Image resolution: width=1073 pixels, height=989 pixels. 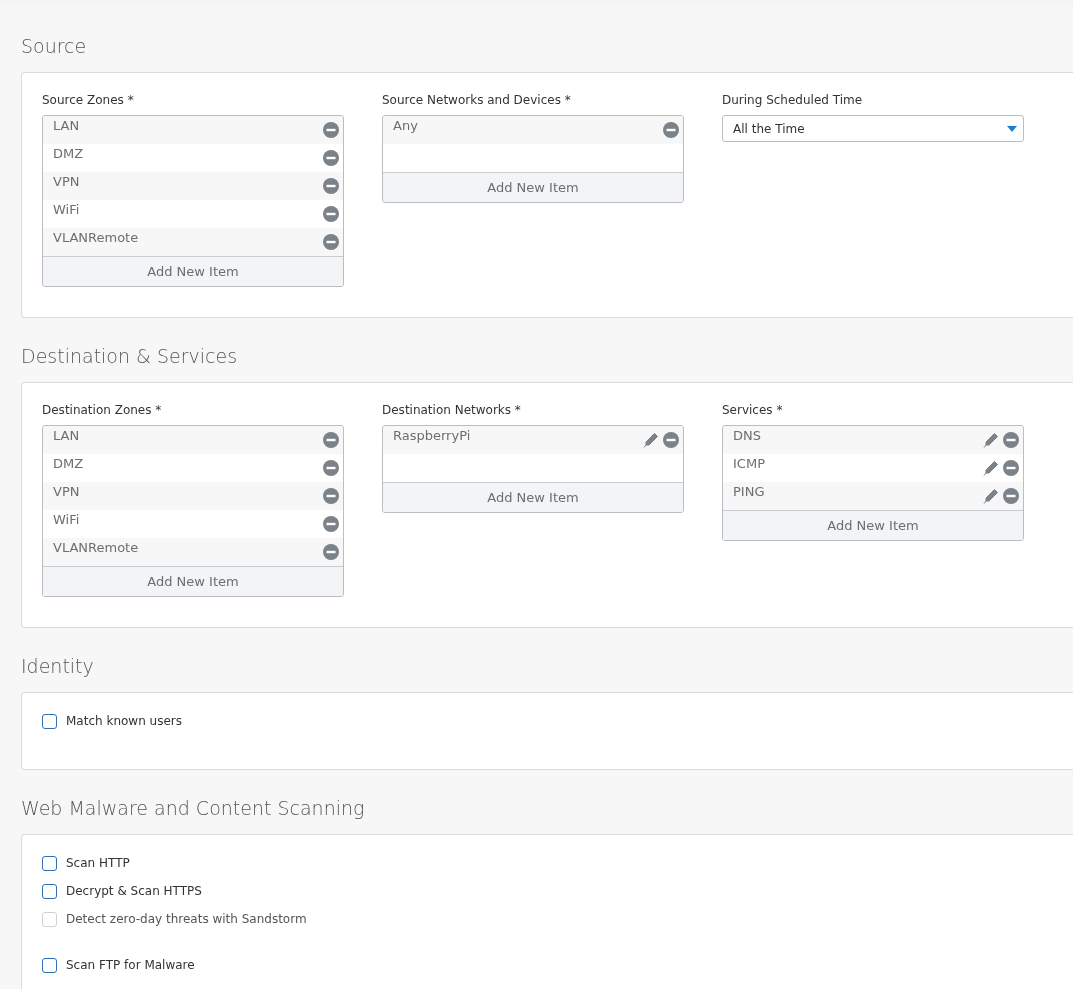 I want to click on checkbox-label: Detect zero-day threats with Sandstorm, so click(x=186, y=919).